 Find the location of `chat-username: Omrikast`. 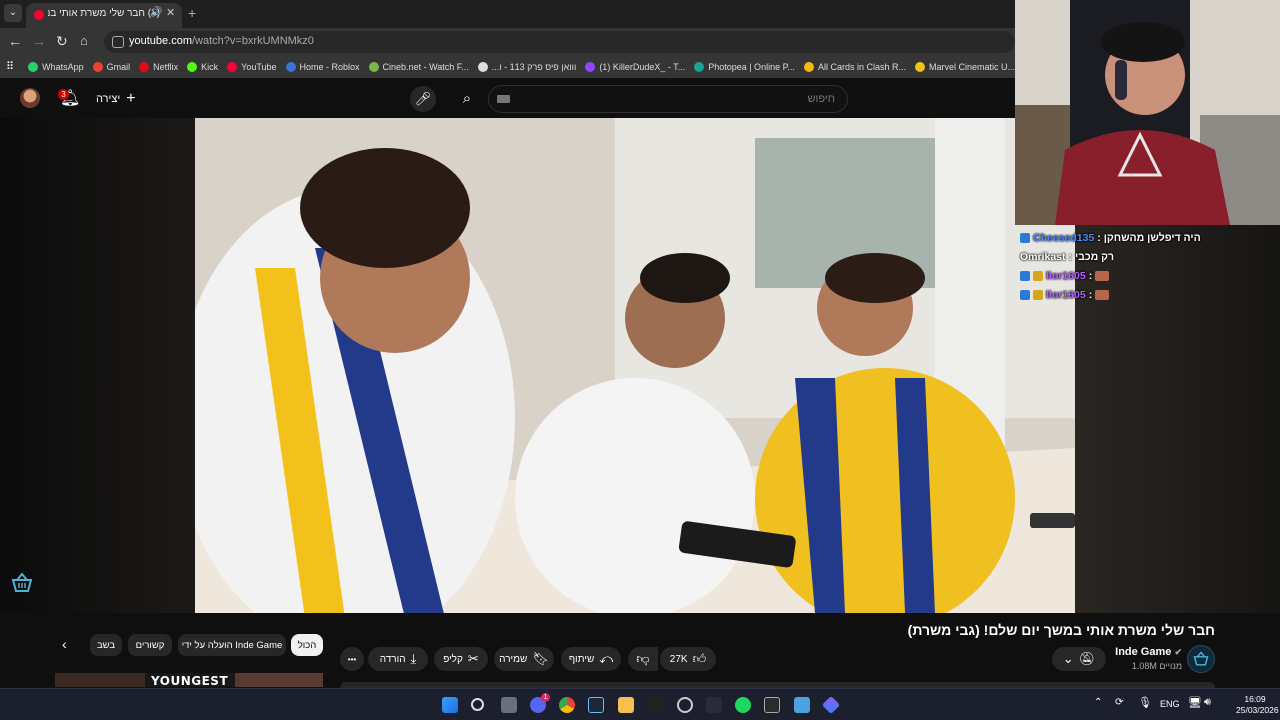

chat-username: Omrikast is located at coordinates (1043, 256).